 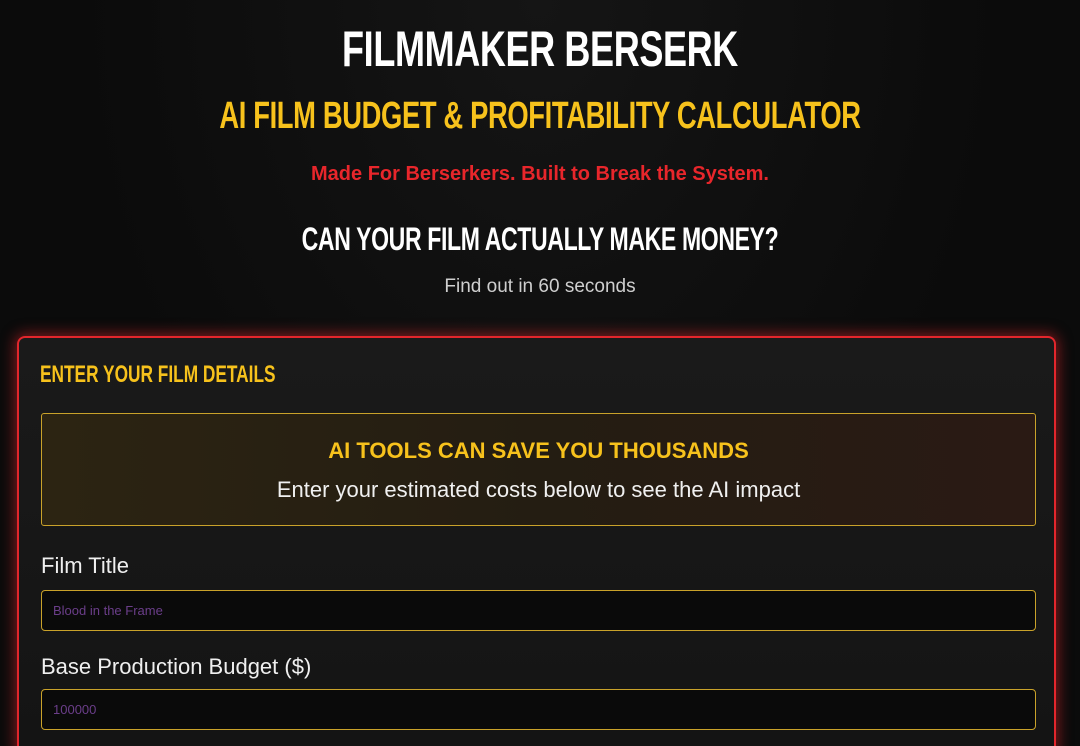 I want to click on headline: CAN YOUR FILM ACTUALLY MAKE MONEY?, so click(x=540, y=239).